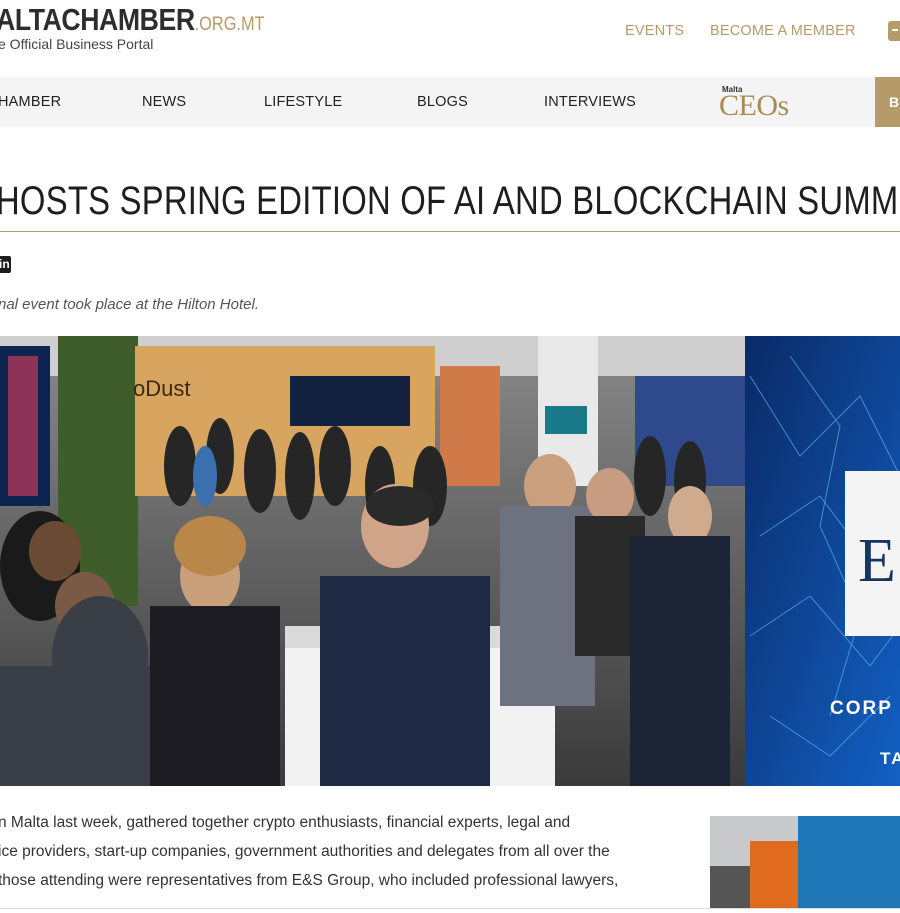 This screenshot has height=913, width=900. I want to click on screen-text-ta: TA, so click(890, 758).